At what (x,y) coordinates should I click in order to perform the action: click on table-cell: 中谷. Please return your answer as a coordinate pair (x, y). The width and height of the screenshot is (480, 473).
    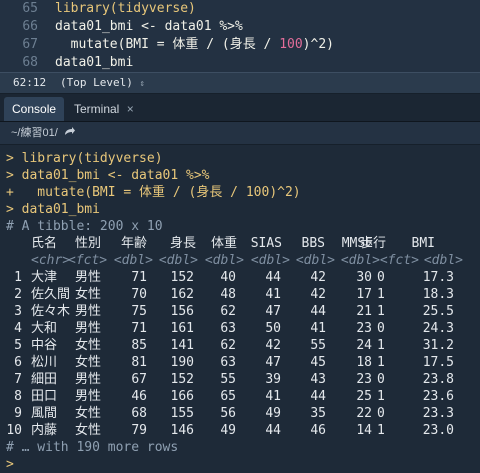
    Looking at the image, I should click on (44, 345).